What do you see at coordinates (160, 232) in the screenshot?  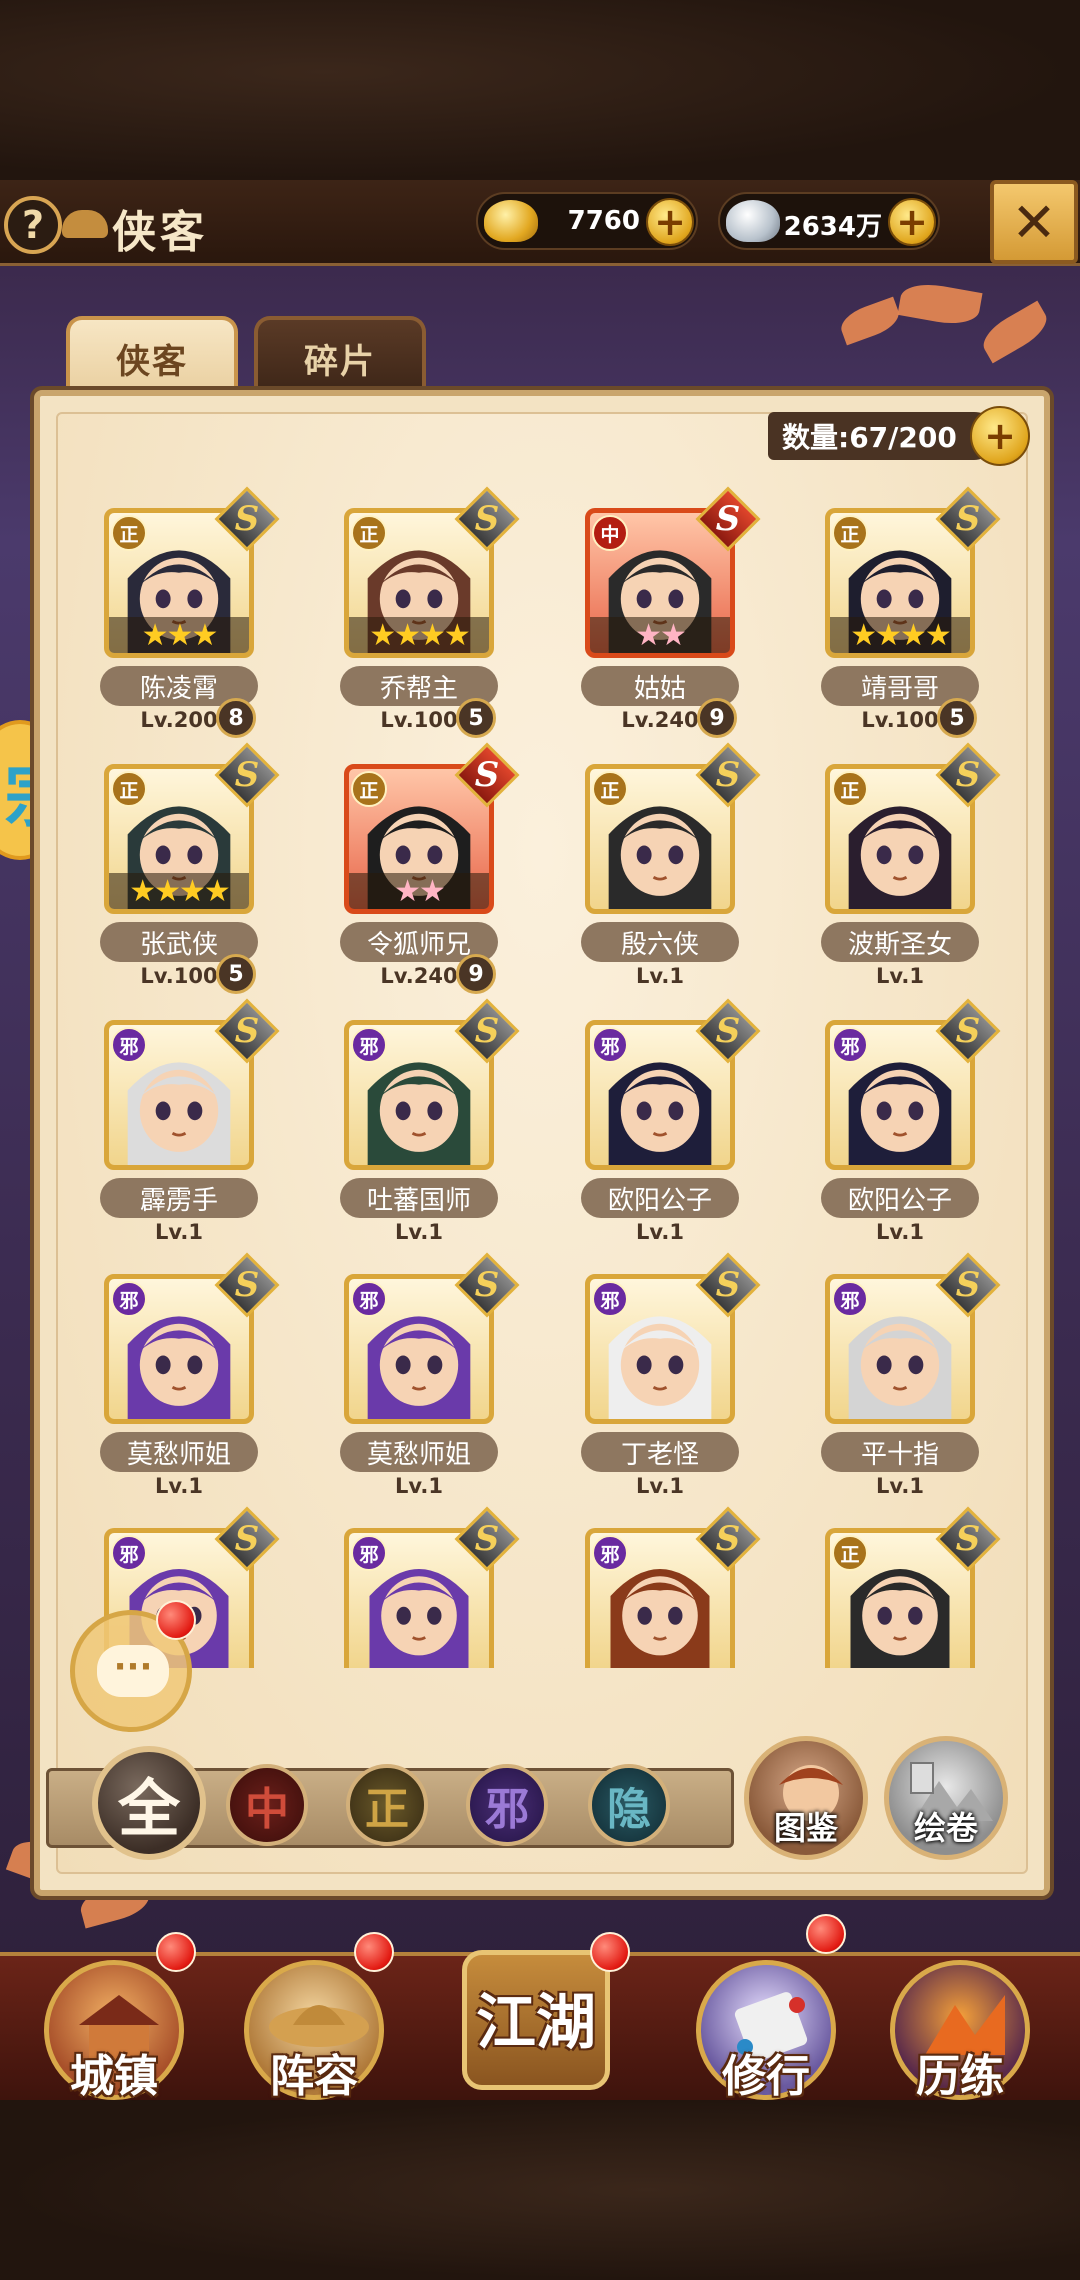 I see `page-title: 侠客` at bounding box center [160, 232].